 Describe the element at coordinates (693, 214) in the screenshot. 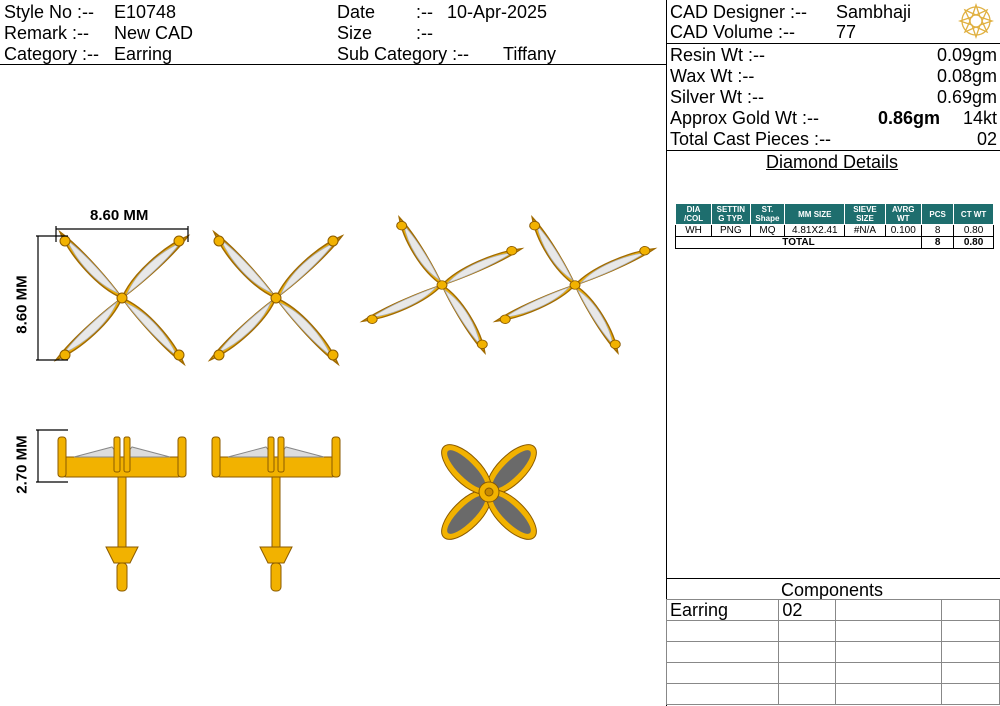

I see `diamond-col-header: DIA /COL` at that location.